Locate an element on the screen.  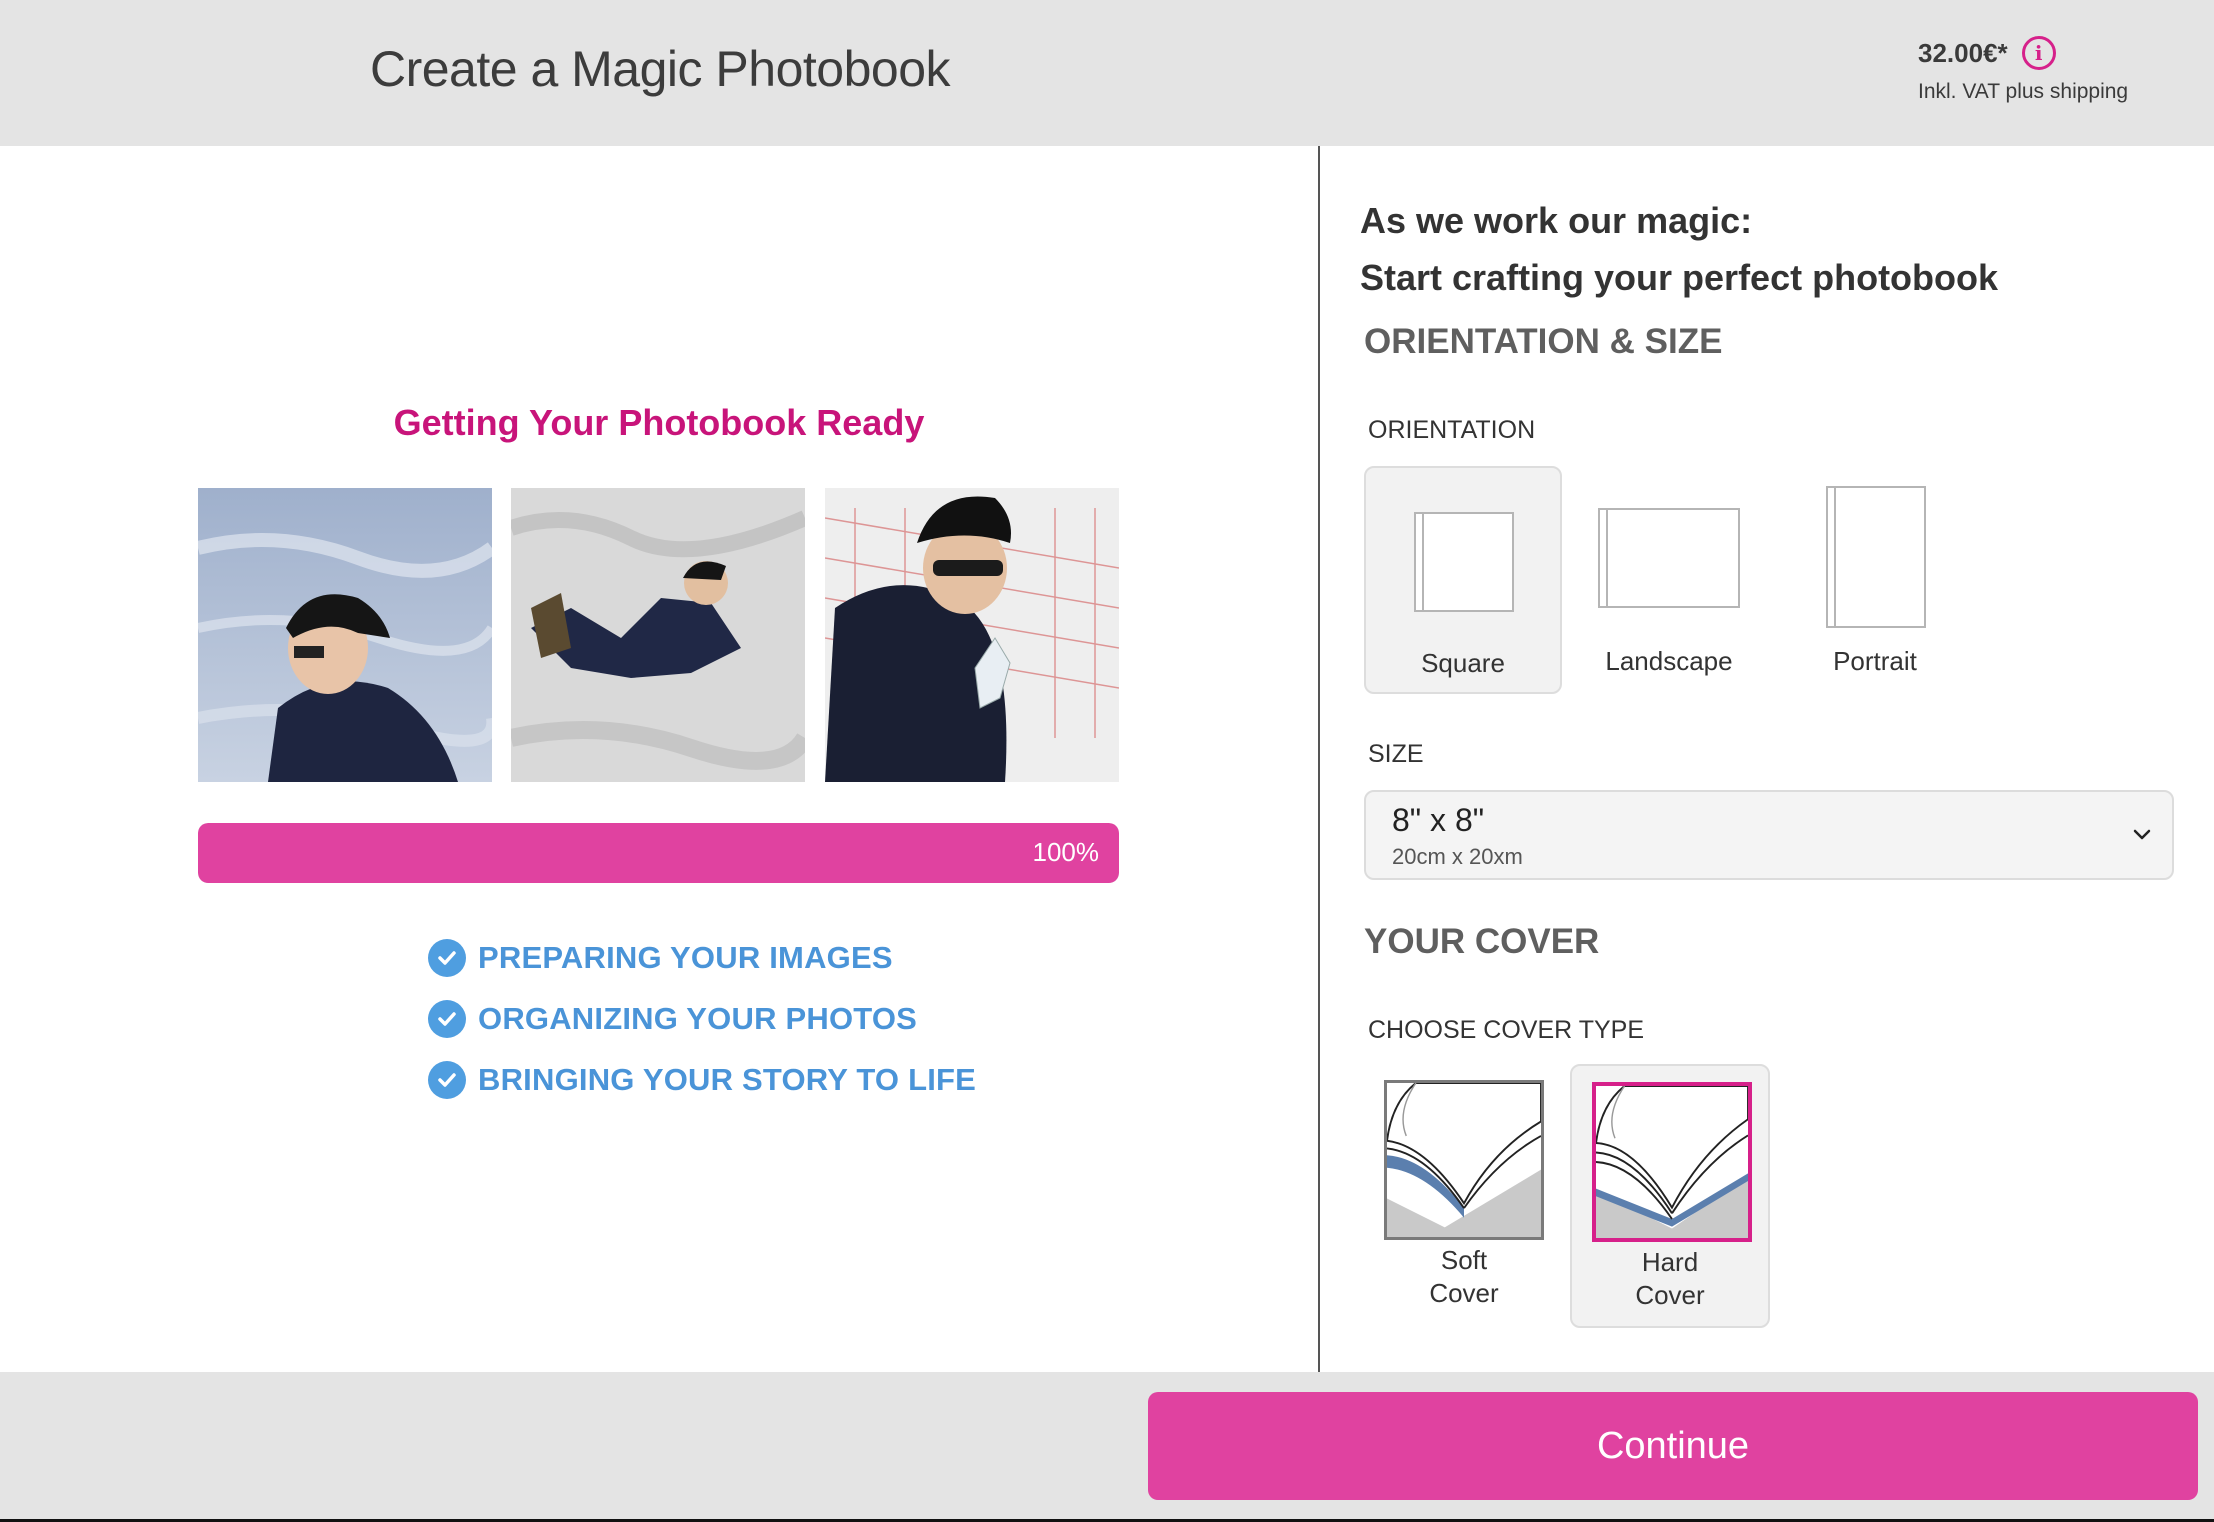
orientation-option-label: Square is located at coordinates (1463, 663).